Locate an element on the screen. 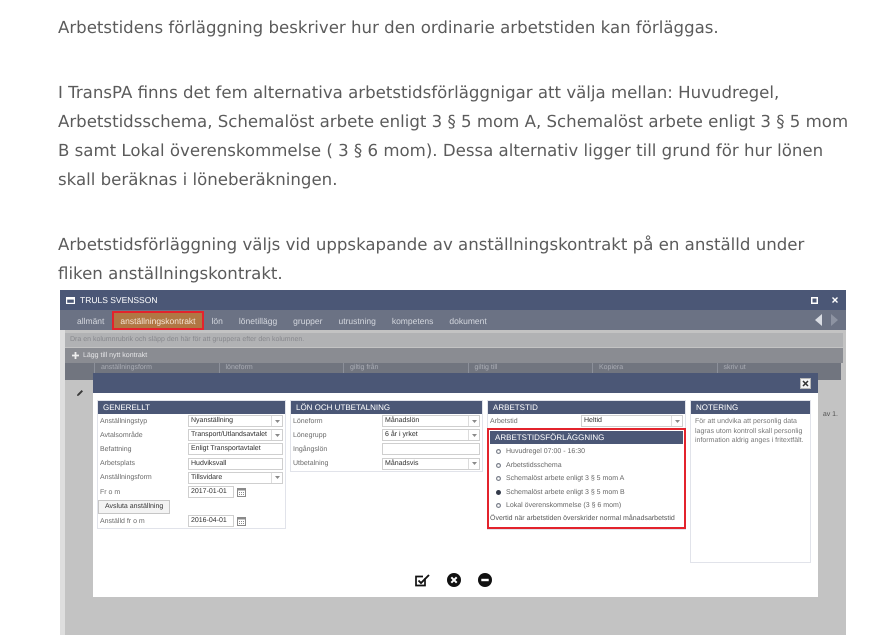 Image resolution: width=886 pixels, height=641 pixels. section-header: GENERELLT is located at coordinates (191, 407).